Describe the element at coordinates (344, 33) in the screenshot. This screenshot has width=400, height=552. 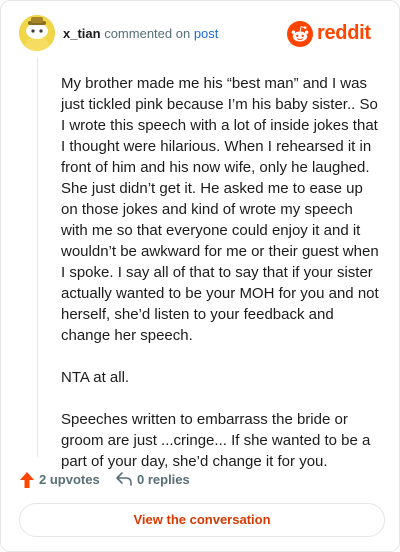
I see `brand-name: reddit` at that location.